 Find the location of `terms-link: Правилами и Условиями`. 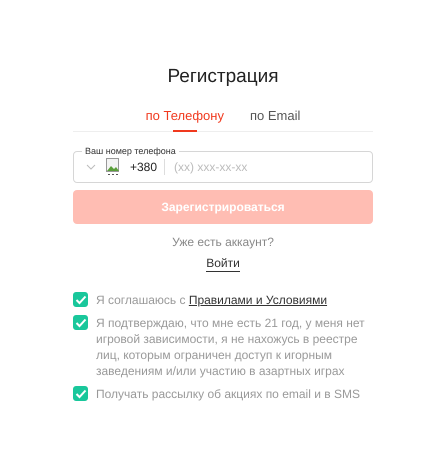

terms-link: Правилами и Условиями is located at coordinates (258, 300).